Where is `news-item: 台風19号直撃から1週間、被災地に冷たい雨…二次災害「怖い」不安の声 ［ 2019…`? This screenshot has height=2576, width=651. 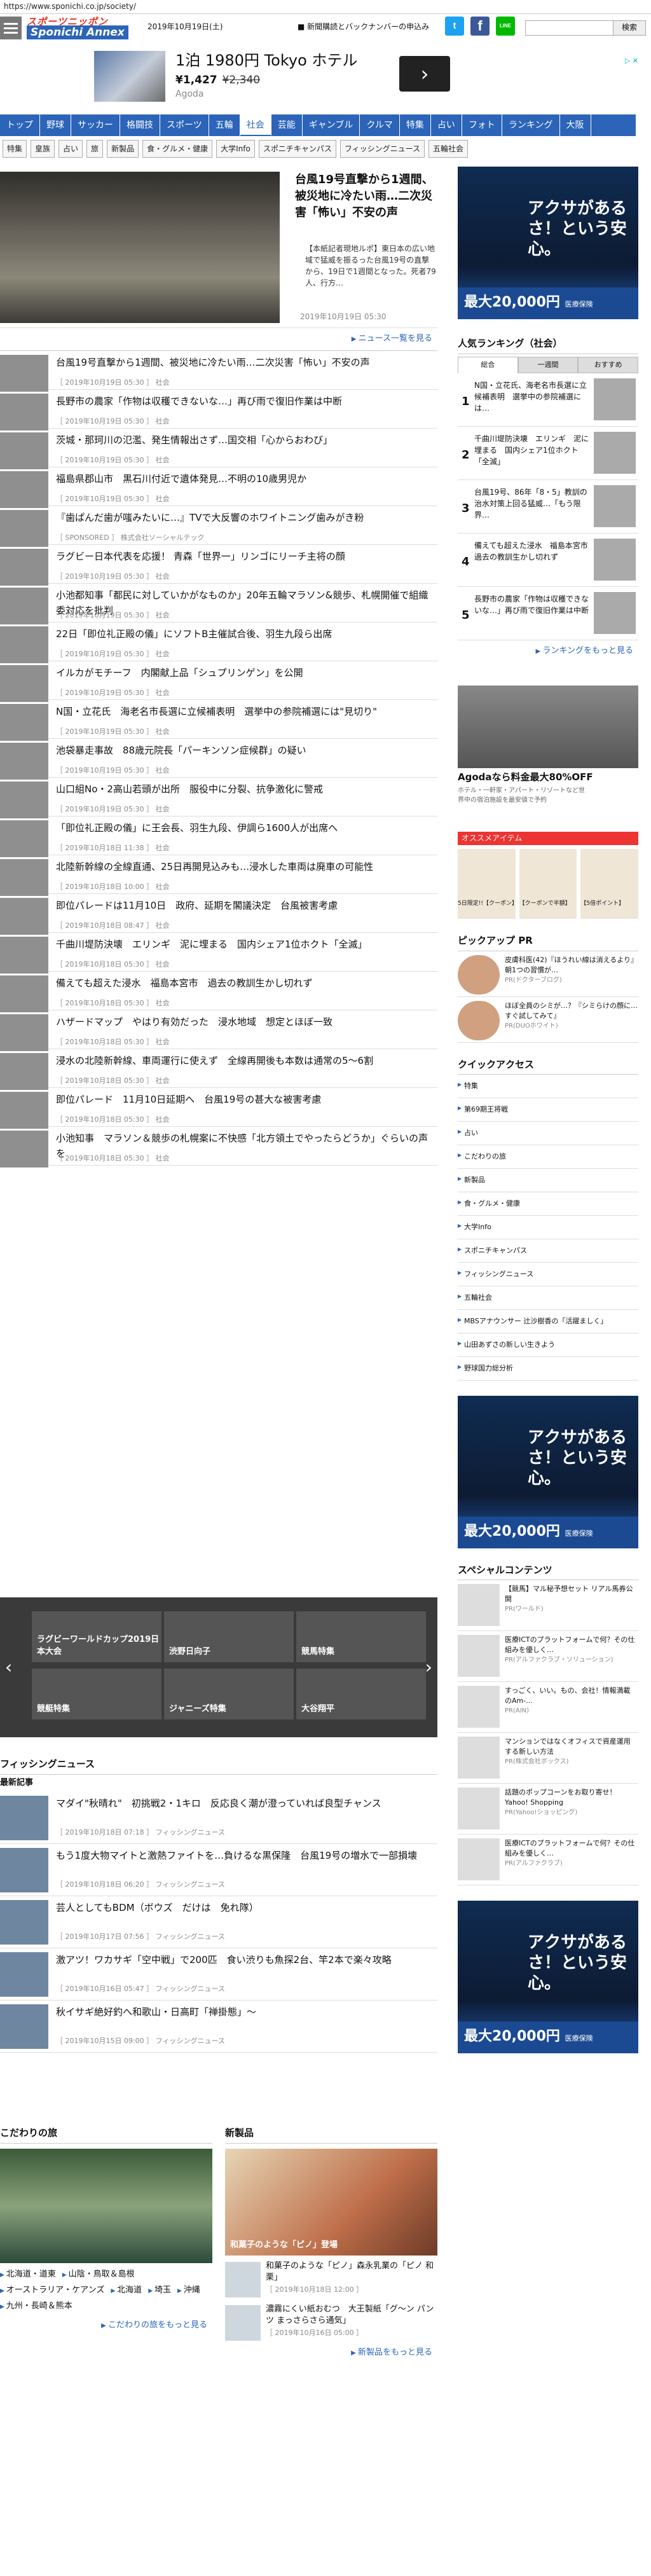 news-item: 台風19号直撃から1週間、被災地に冷たい雨…二次災害「怖い」不安の声 ［ 2019… is located at coordinates (219, 371).